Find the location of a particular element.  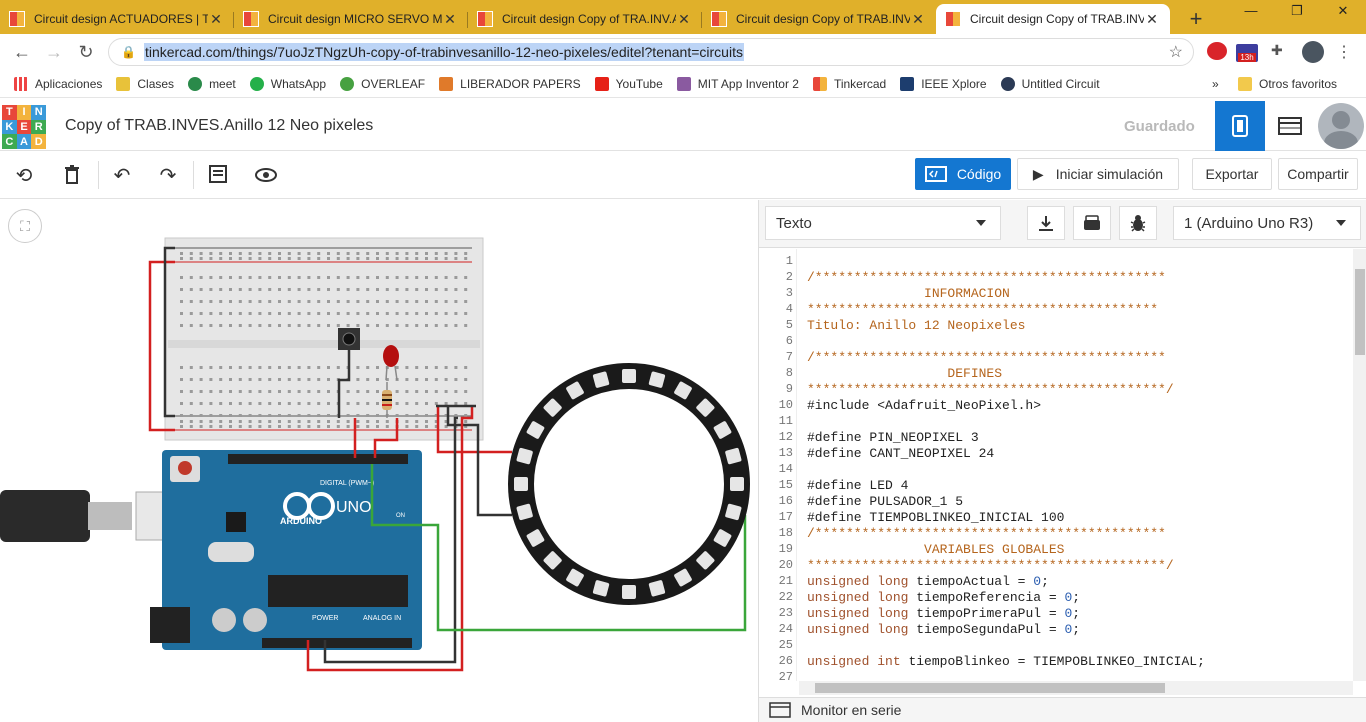

bookmark-star-icon: ☆ is located at coordinates (1176, 52).